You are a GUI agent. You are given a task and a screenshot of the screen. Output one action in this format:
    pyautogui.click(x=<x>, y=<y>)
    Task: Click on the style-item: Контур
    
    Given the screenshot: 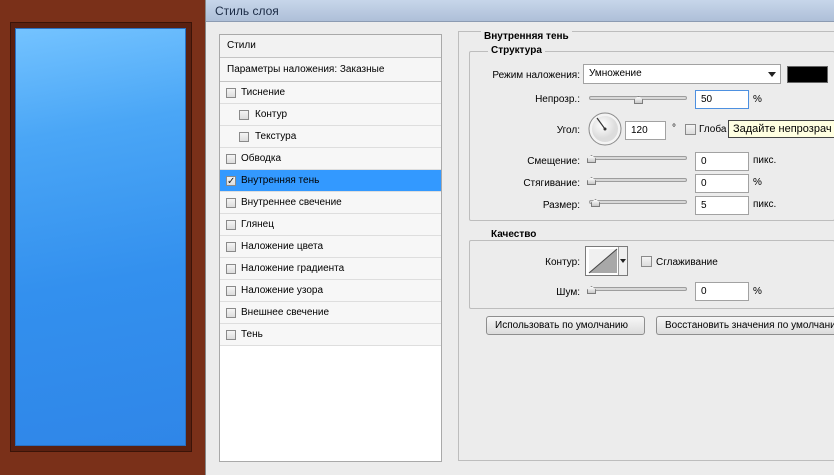 What is the action you would take?
    pyautogui.click(x=330, y=115)
    